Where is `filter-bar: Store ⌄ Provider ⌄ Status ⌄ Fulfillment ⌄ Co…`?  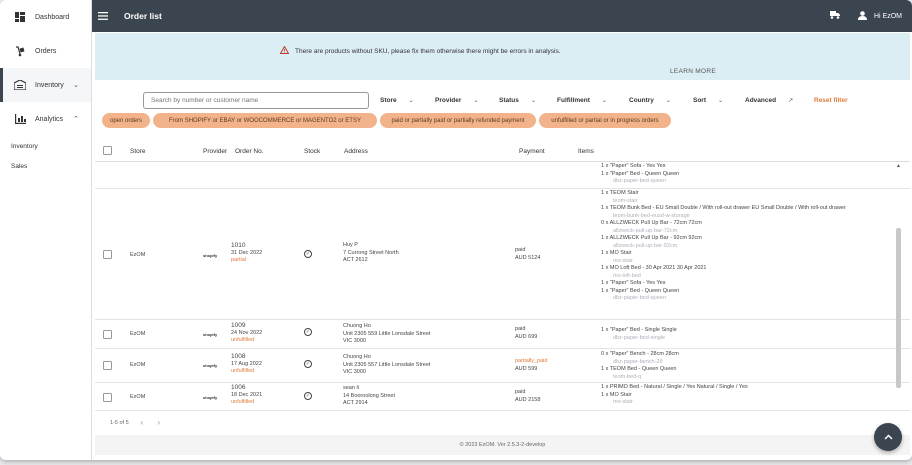
filter-bar: Store ⌄ Provider ⌄ Status ⌄ Fulfillment ⌄ Co… is located at coordinates (502, 107).